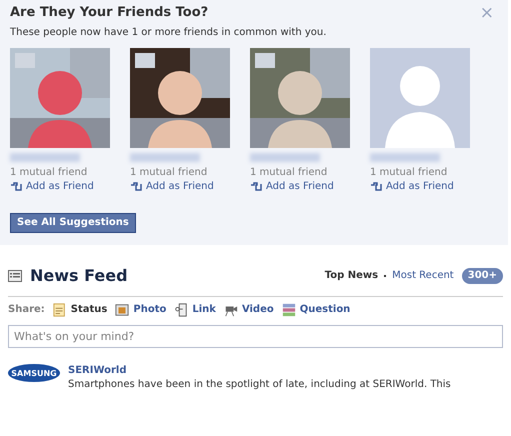 The height and width of the screenshot is (436, 511). Describe the element at coordinates (122, 309) in the screenshot. I see `photo-icon` at that location.